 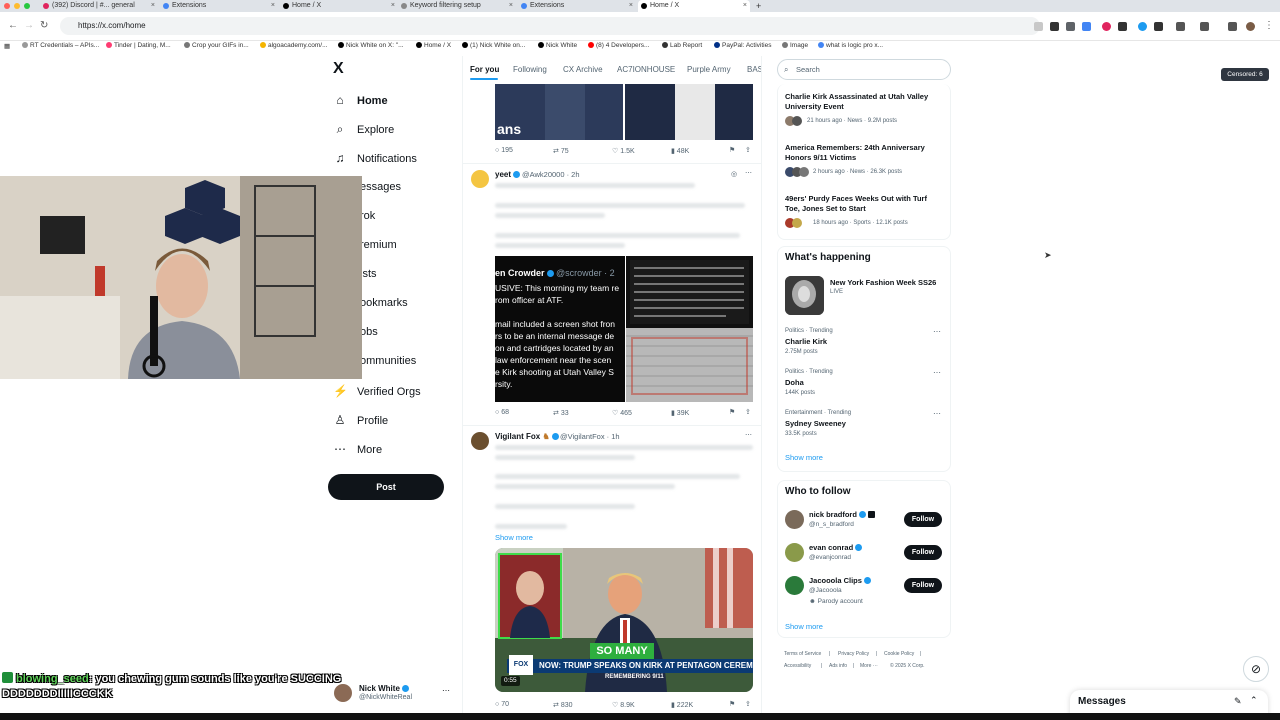 I want to click on trend-name: Doha, so click(x=794, y=382).